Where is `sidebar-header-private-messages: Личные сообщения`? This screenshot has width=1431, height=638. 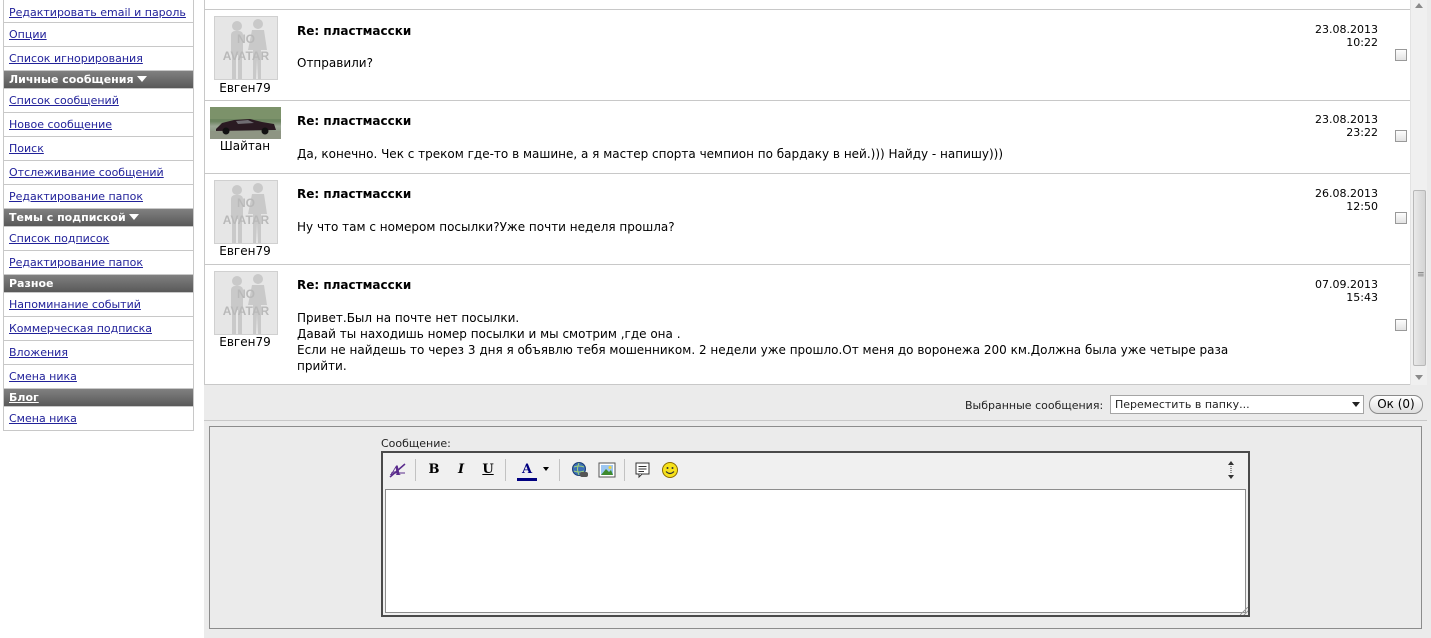
sidebar-header-private-messages: Личные сообщения is located at coordinates (98, 80).